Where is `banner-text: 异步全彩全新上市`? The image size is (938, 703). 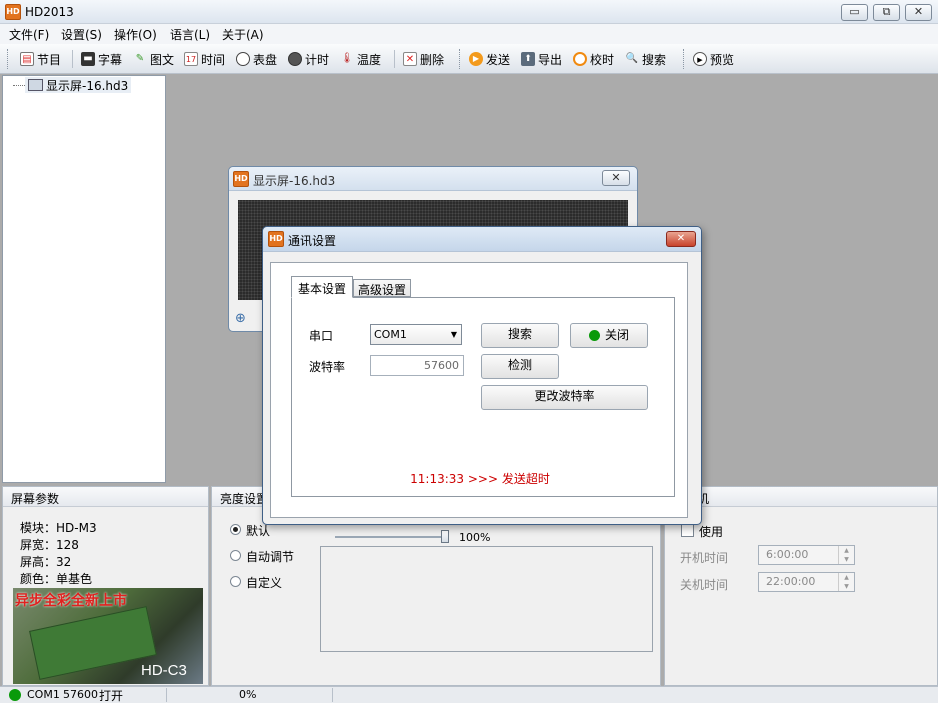
banner-text: 异步全彩全新上市 is located at coordinates (71, 601).